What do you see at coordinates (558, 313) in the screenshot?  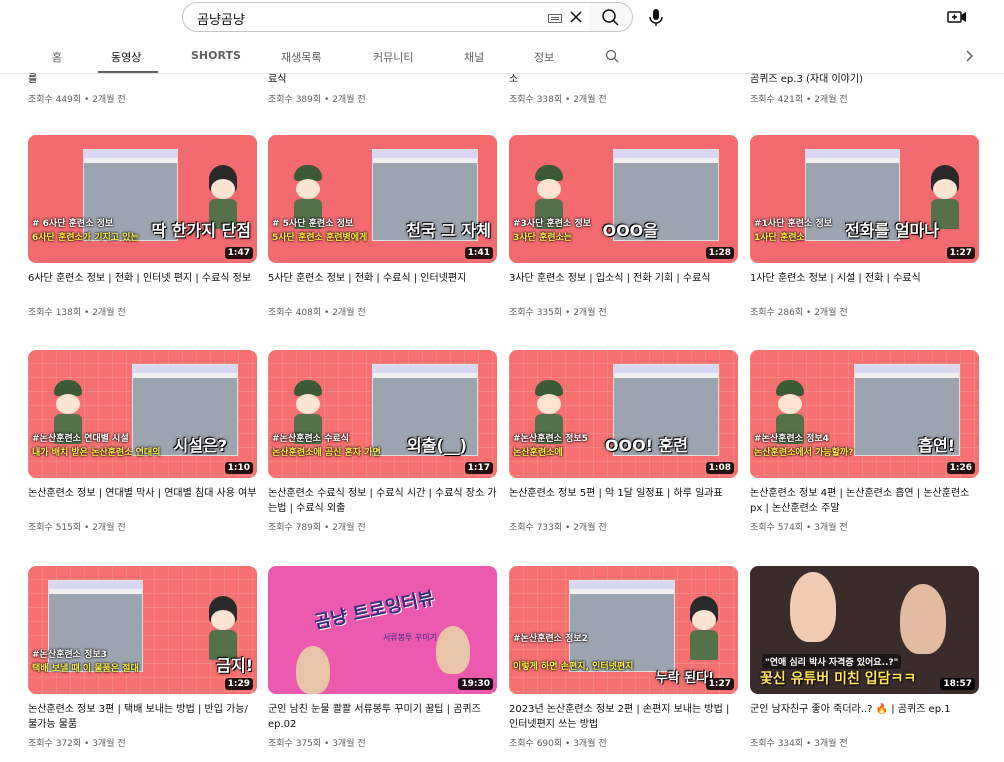 I see `video-meta: 조회수 335회 • 2개월 전` at bounding box center [558, 313].